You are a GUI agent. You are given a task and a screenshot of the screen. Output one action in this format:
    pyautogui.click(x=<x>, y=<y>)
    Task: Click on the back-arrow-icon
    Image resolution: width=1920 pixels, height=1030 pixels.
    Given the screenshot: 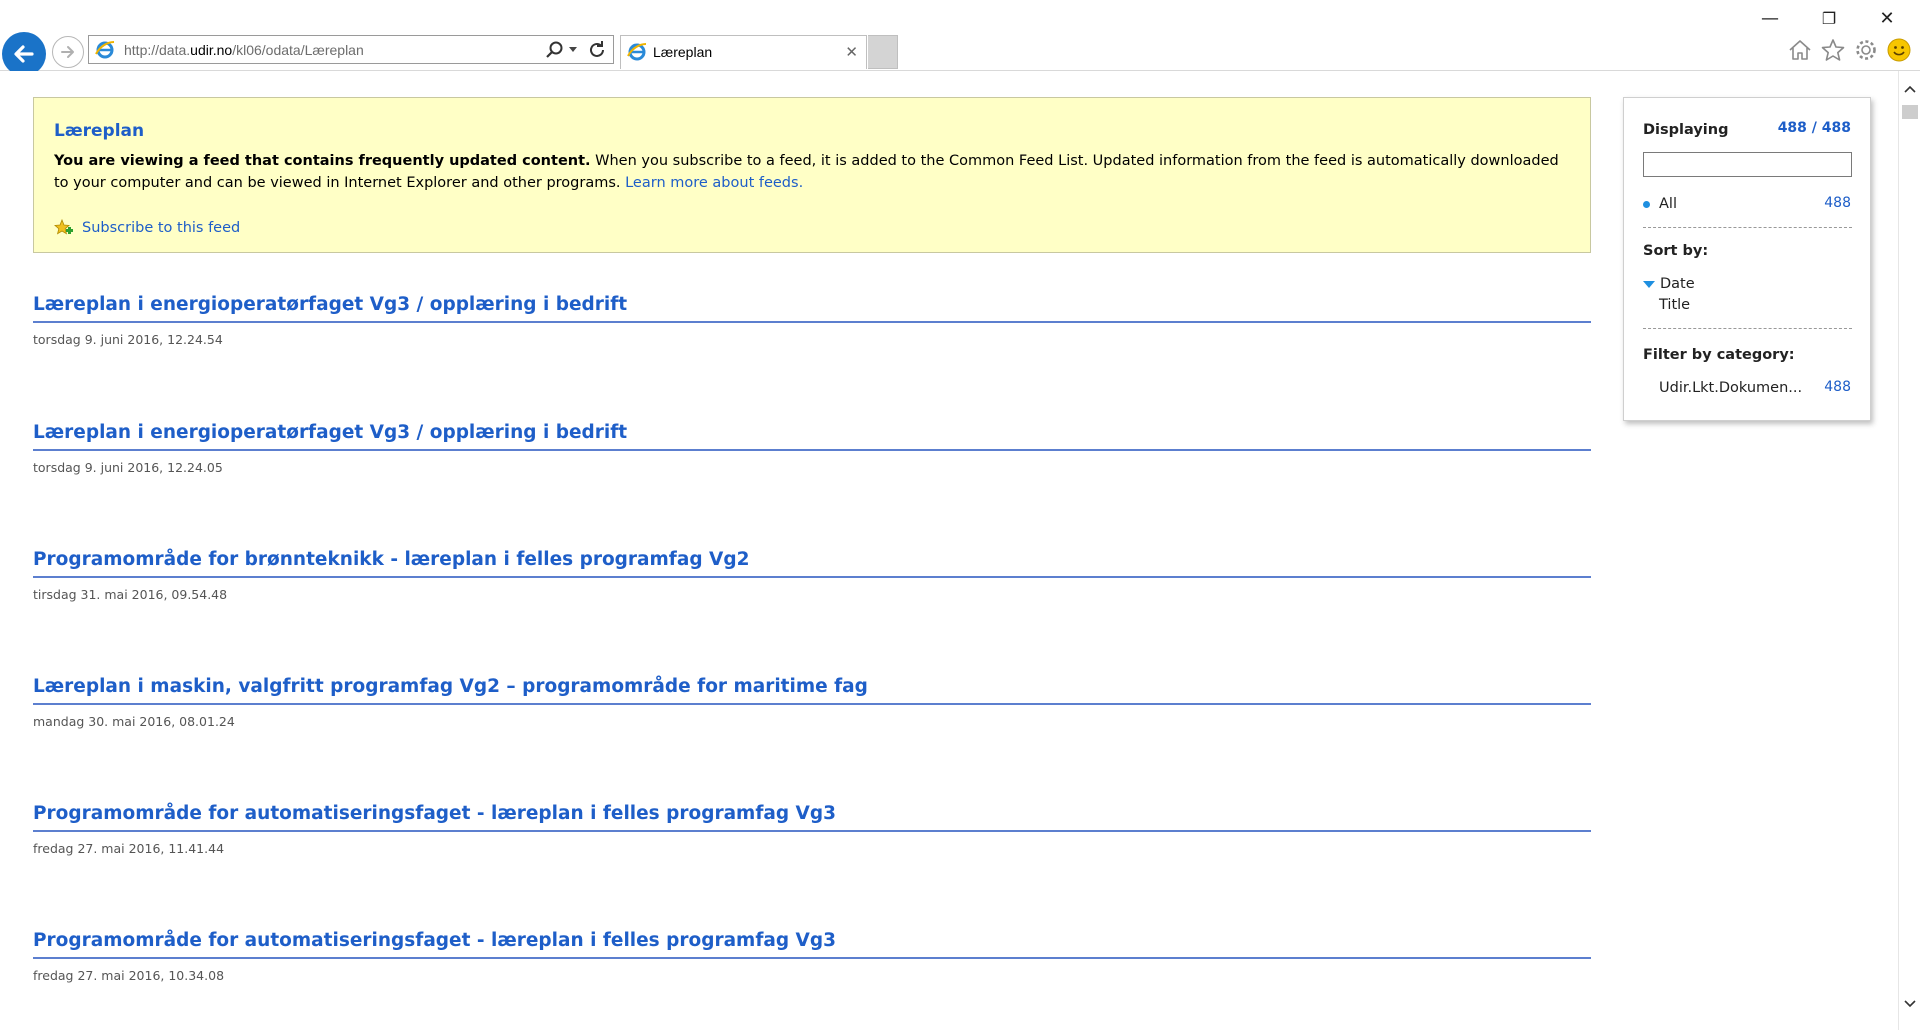 What is the action you would take?
    pyautogui.click(x=24, y=54)
    